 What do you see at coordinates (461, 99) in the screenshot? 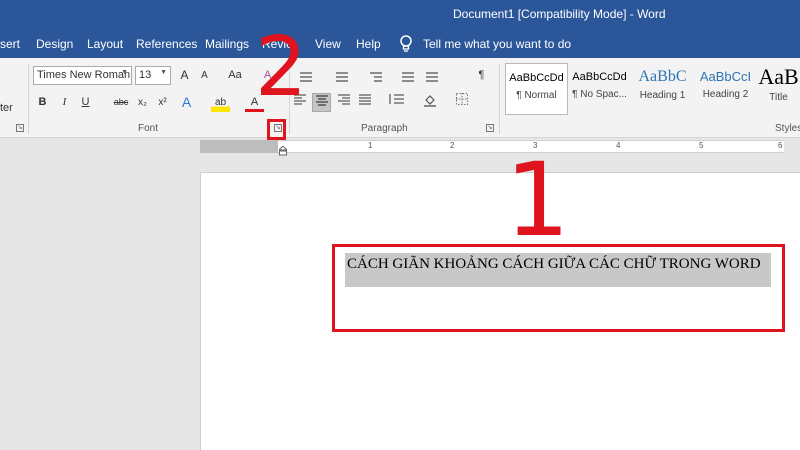
I see `borders-icon` at bounding box center [461, 99].